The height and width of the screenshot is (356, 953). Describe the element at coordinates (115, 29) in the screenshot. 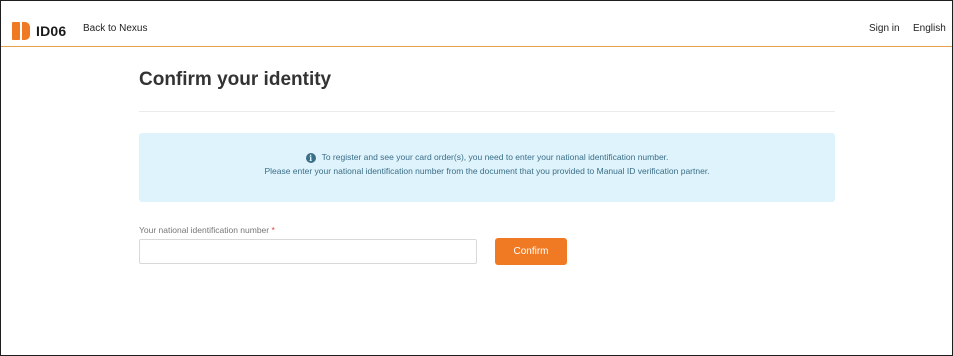

I see `back-to-nexus-link: Back to Nexus` at that location.